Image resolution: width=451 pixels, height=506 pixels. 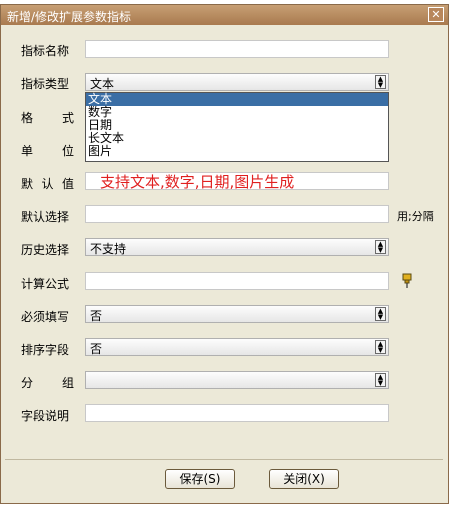 What do you see at coordinates (237, 138) in the screenshot?
I see `type-option: 长文本` at bounding box center [237, 138].